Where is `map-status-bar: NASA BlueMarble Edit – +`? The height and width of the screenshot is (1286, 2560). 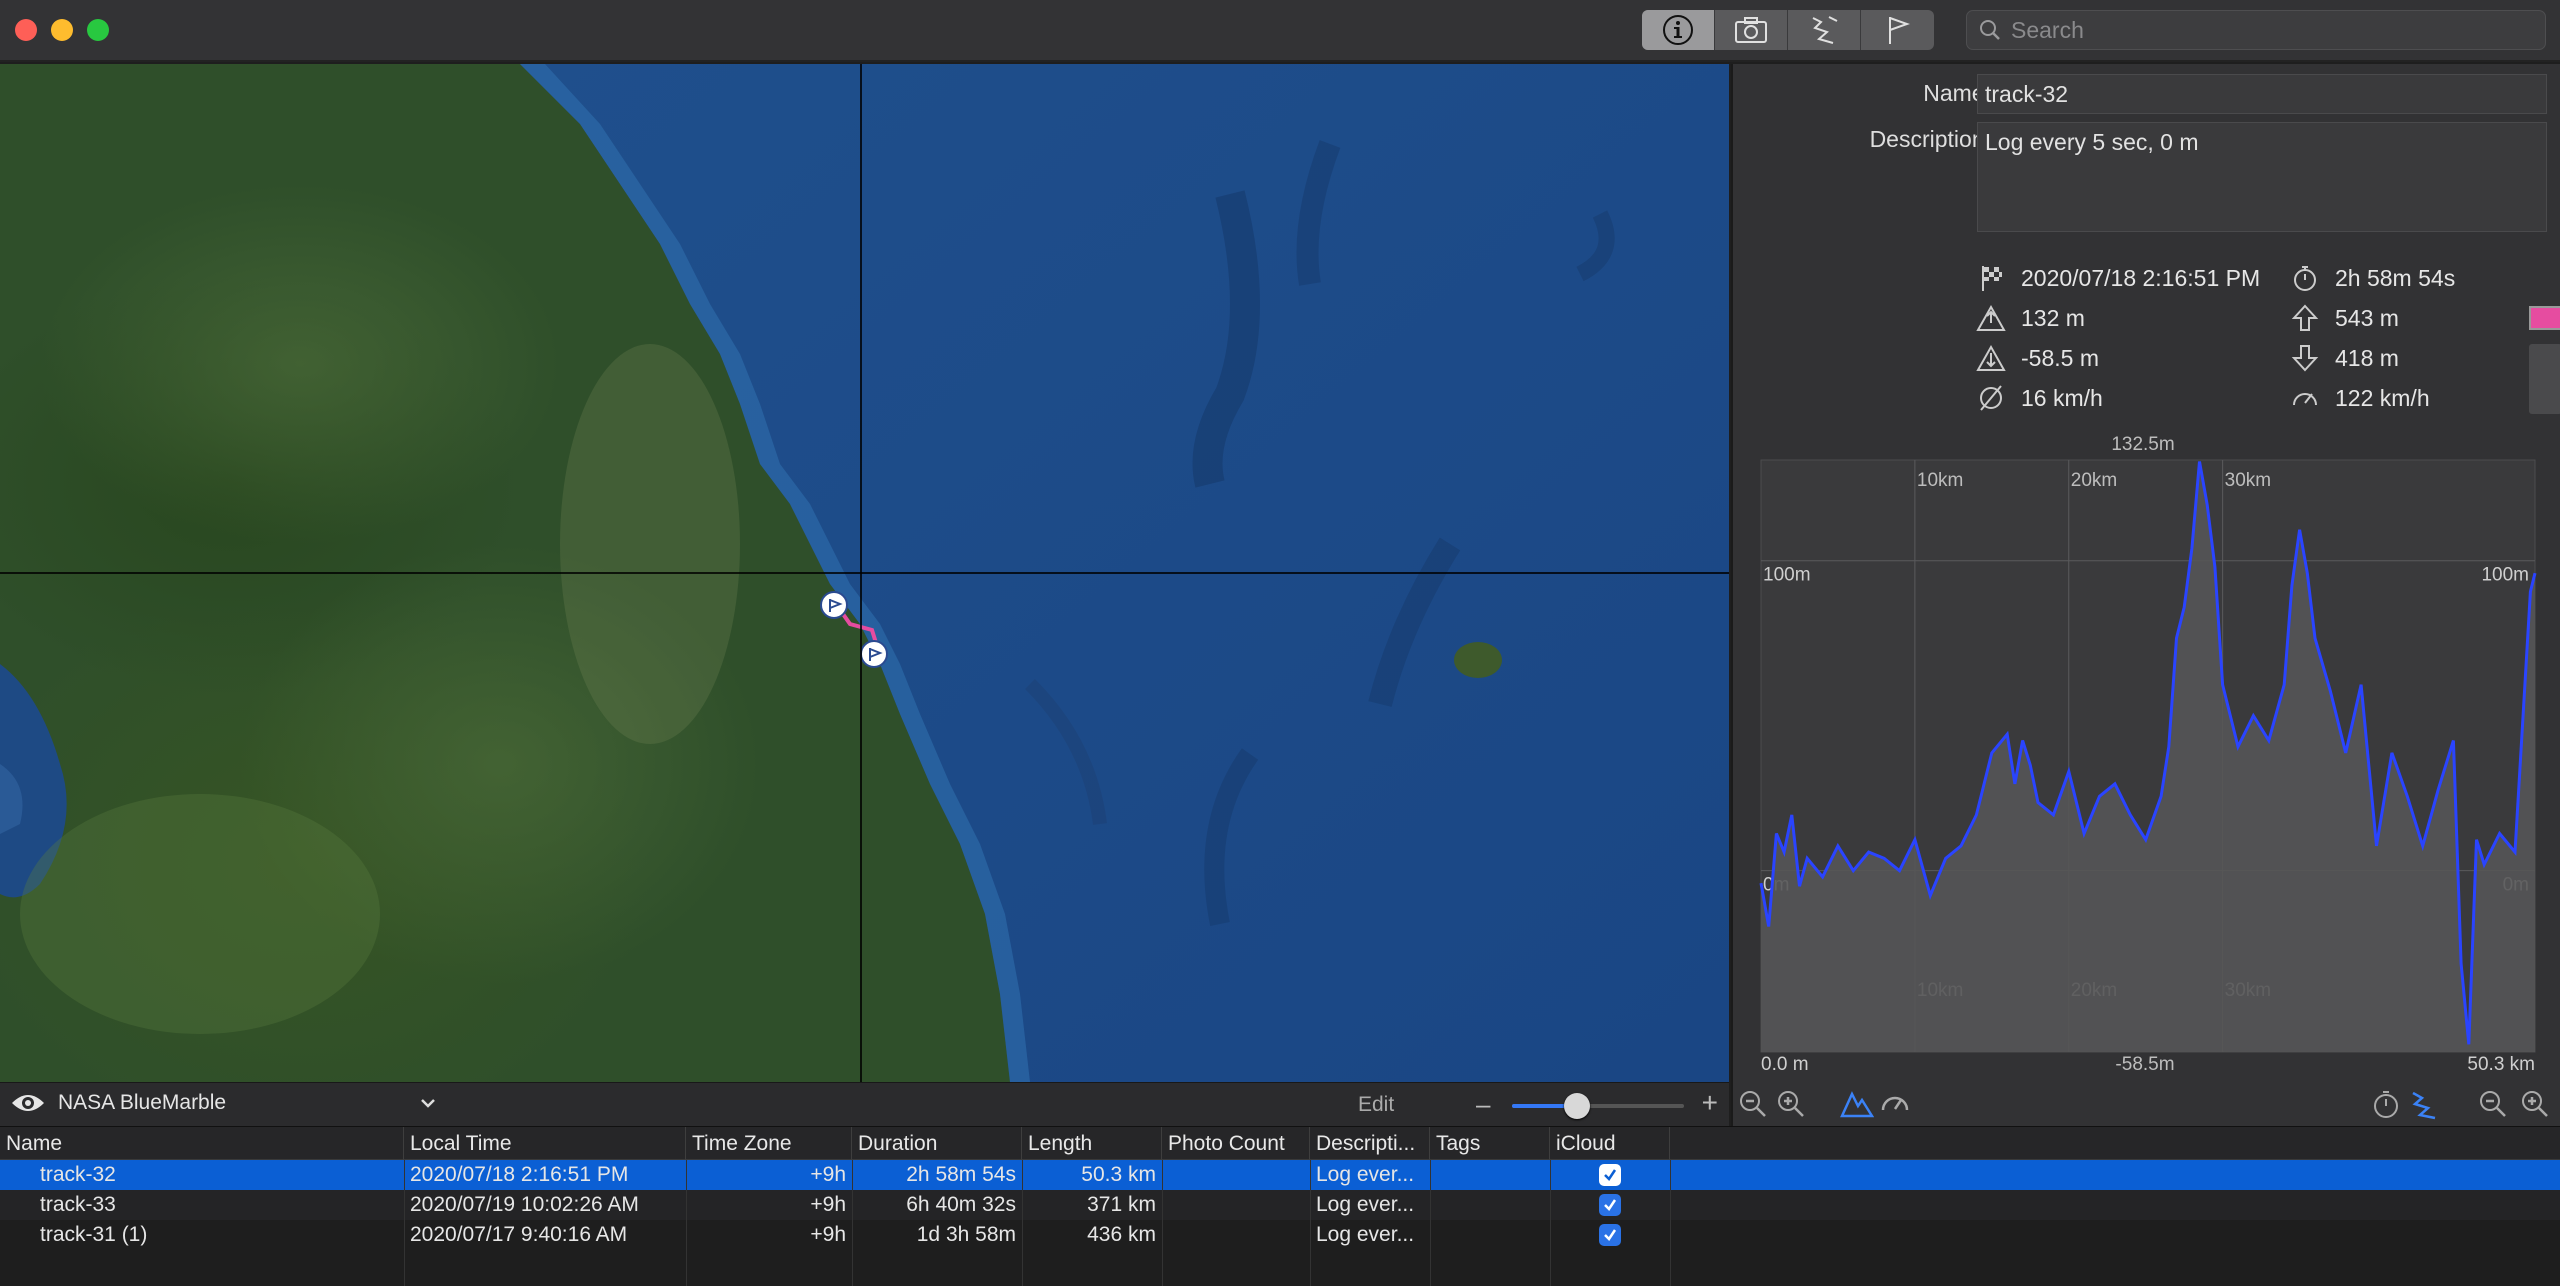 map-status-bar: NASA BlueMarble Edit – + is located at coordinates (864, 1104).